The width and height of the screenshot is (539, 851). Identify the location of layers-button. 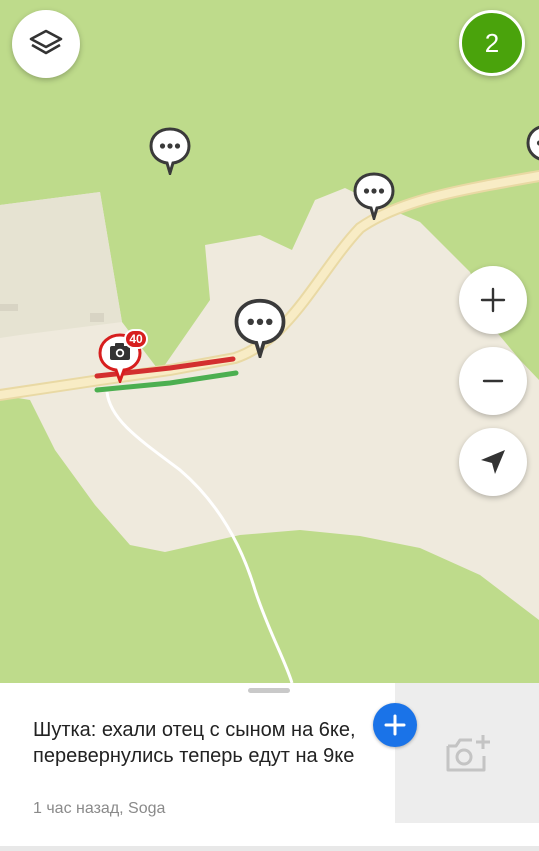
(46, 44).